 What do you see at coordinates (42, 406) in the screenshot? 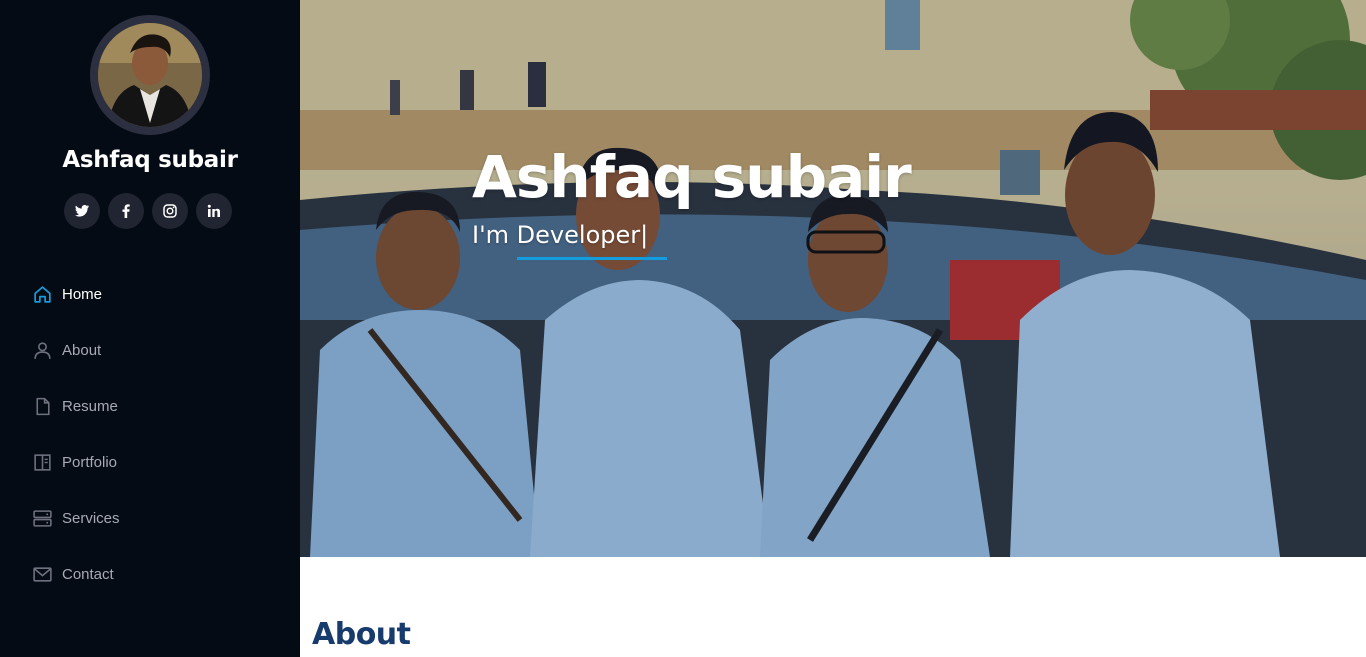
I see `file-icon` at bounding box center [42, 406].